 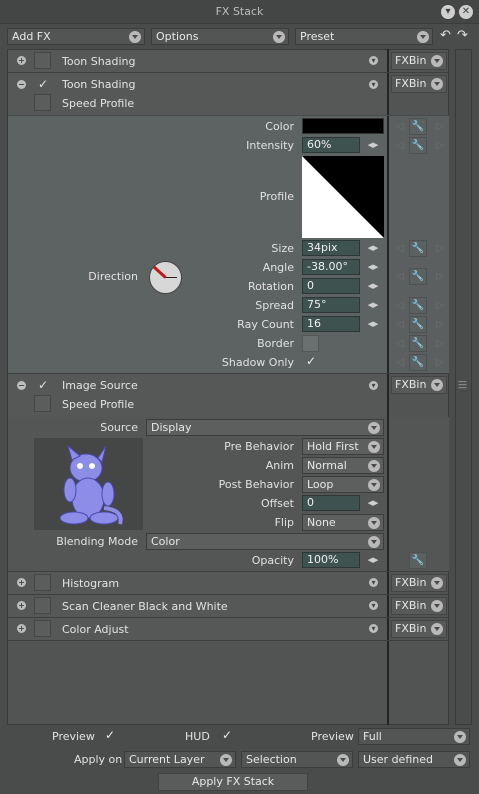 What do you see at coordinates (331, 503) in the screenshot?
I see `offset-field: 0` at bounding box center [331, 503].